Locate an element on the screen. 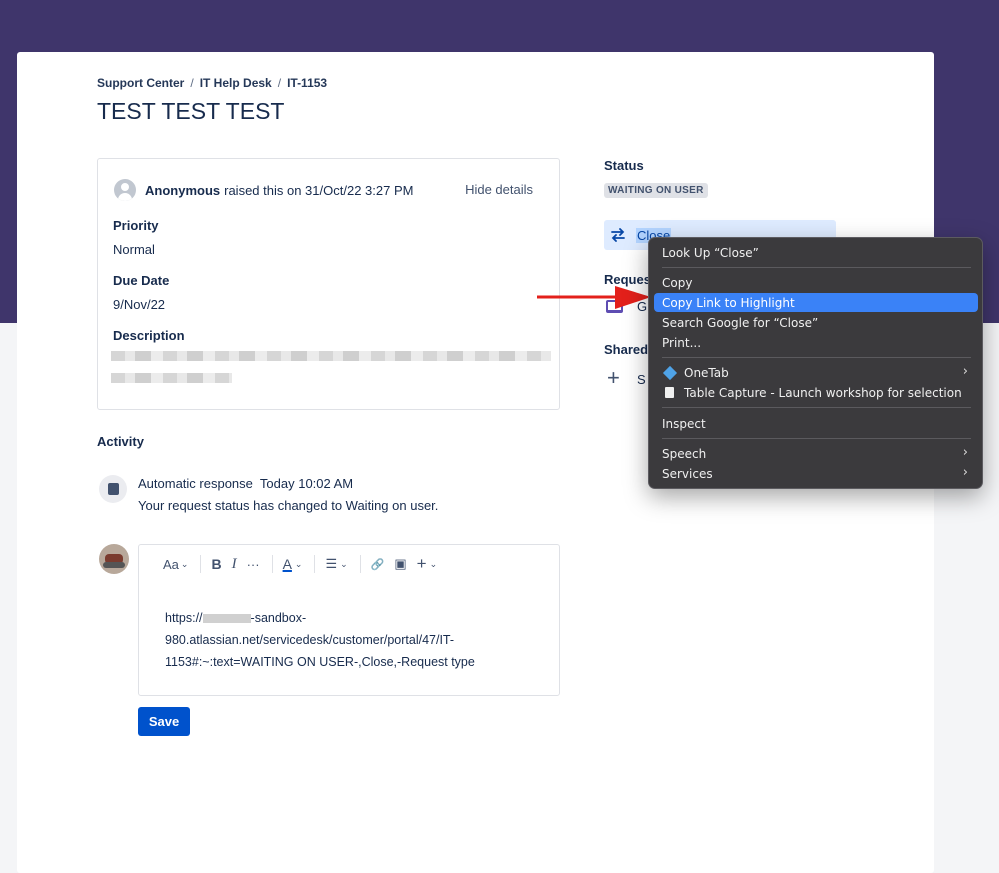 Image resolution: width=999 pixels, height=873 pixels. menu-item-copy-link-to-highlight: Copy Link to Highlight is located at coordinates (816, 302).